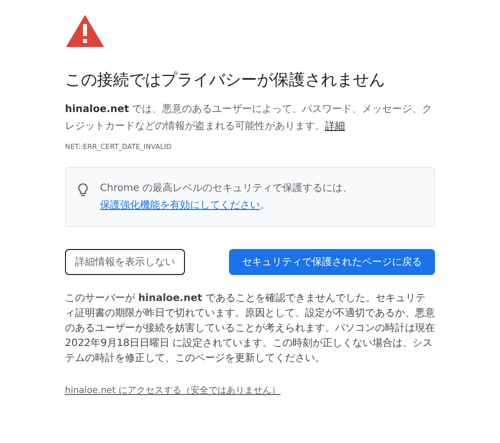  What do you see at coordinates (335, 126) in the screenshot?
I see `details-link: 詳細` at bounding box center [335, 126].